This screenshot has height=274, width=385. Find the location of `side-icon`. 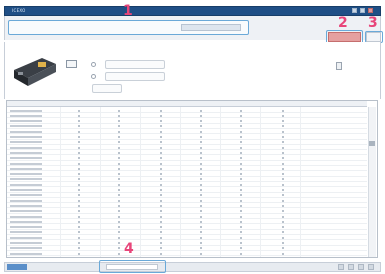

side-icon is located at coordinates (339, 66).